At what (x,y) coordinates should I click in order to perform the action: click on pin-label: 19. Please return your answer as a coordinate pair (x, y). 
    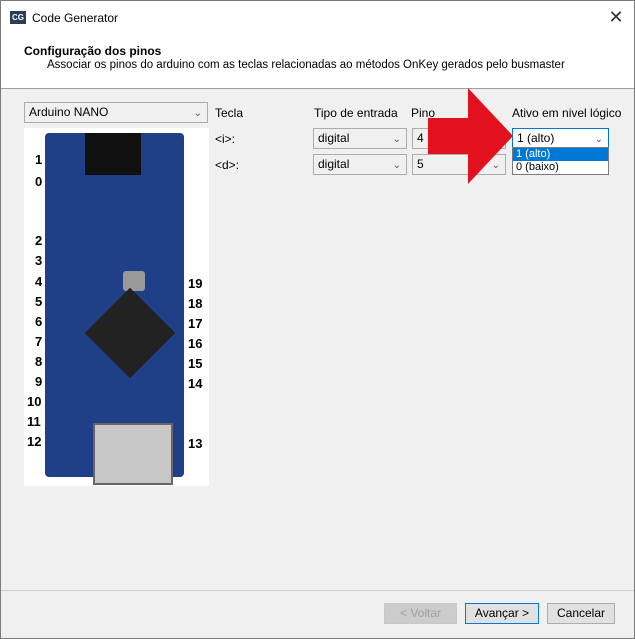
    Looking at the image, I should click on (195, 283).